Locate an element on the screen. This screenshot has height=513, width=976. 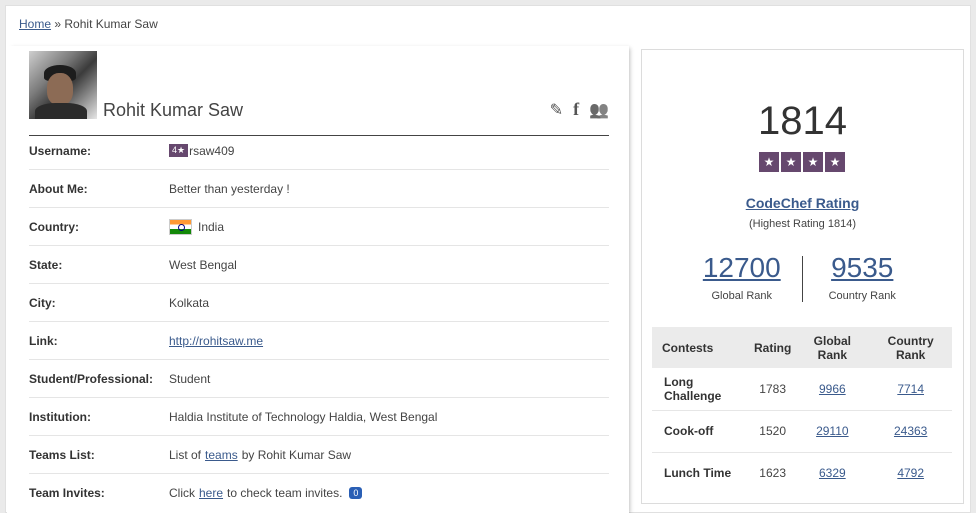
detail-label: About Me: is located at coordinates (58, 188).